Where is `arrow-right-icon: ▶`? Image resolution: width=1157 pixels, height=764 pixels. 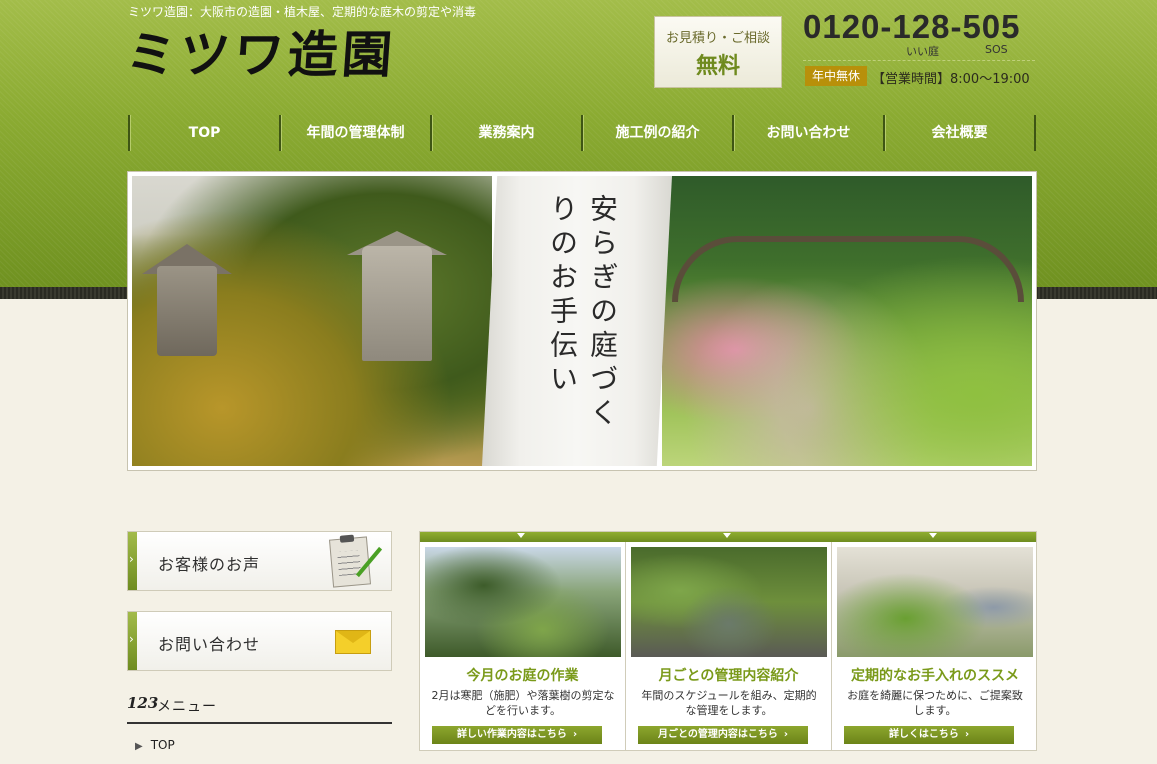
arrow-right-icon: ▶ is located at coordinates (139, 746).